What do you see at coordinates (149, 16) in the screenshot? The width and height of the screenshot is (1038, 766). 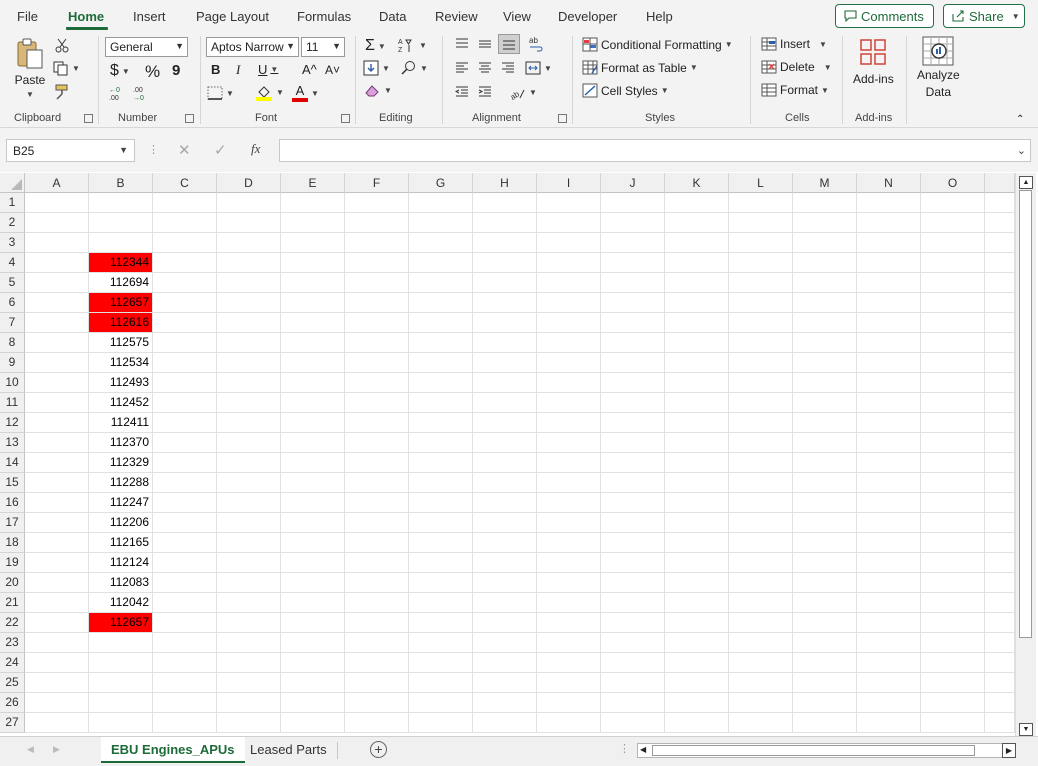 I see `menu-insert: Insert` at bounding box center [149, 16].